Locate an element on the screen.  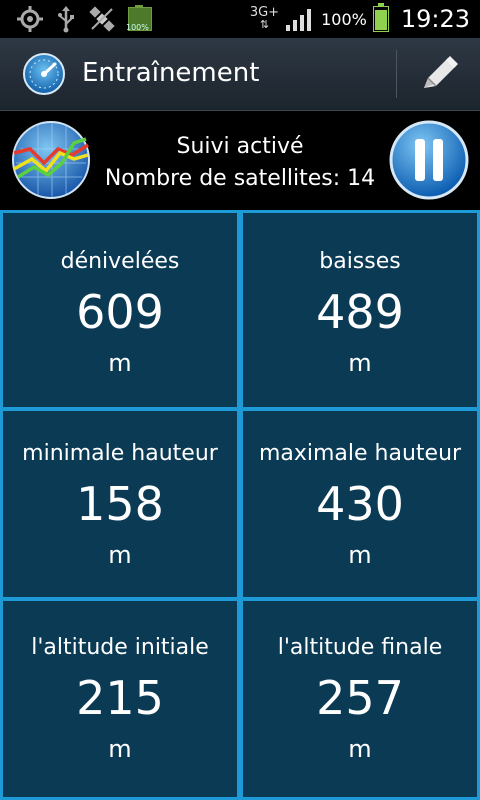
stat-cell-elevation-gain: dénivelées 609 m is located at coordinates (120, 310).